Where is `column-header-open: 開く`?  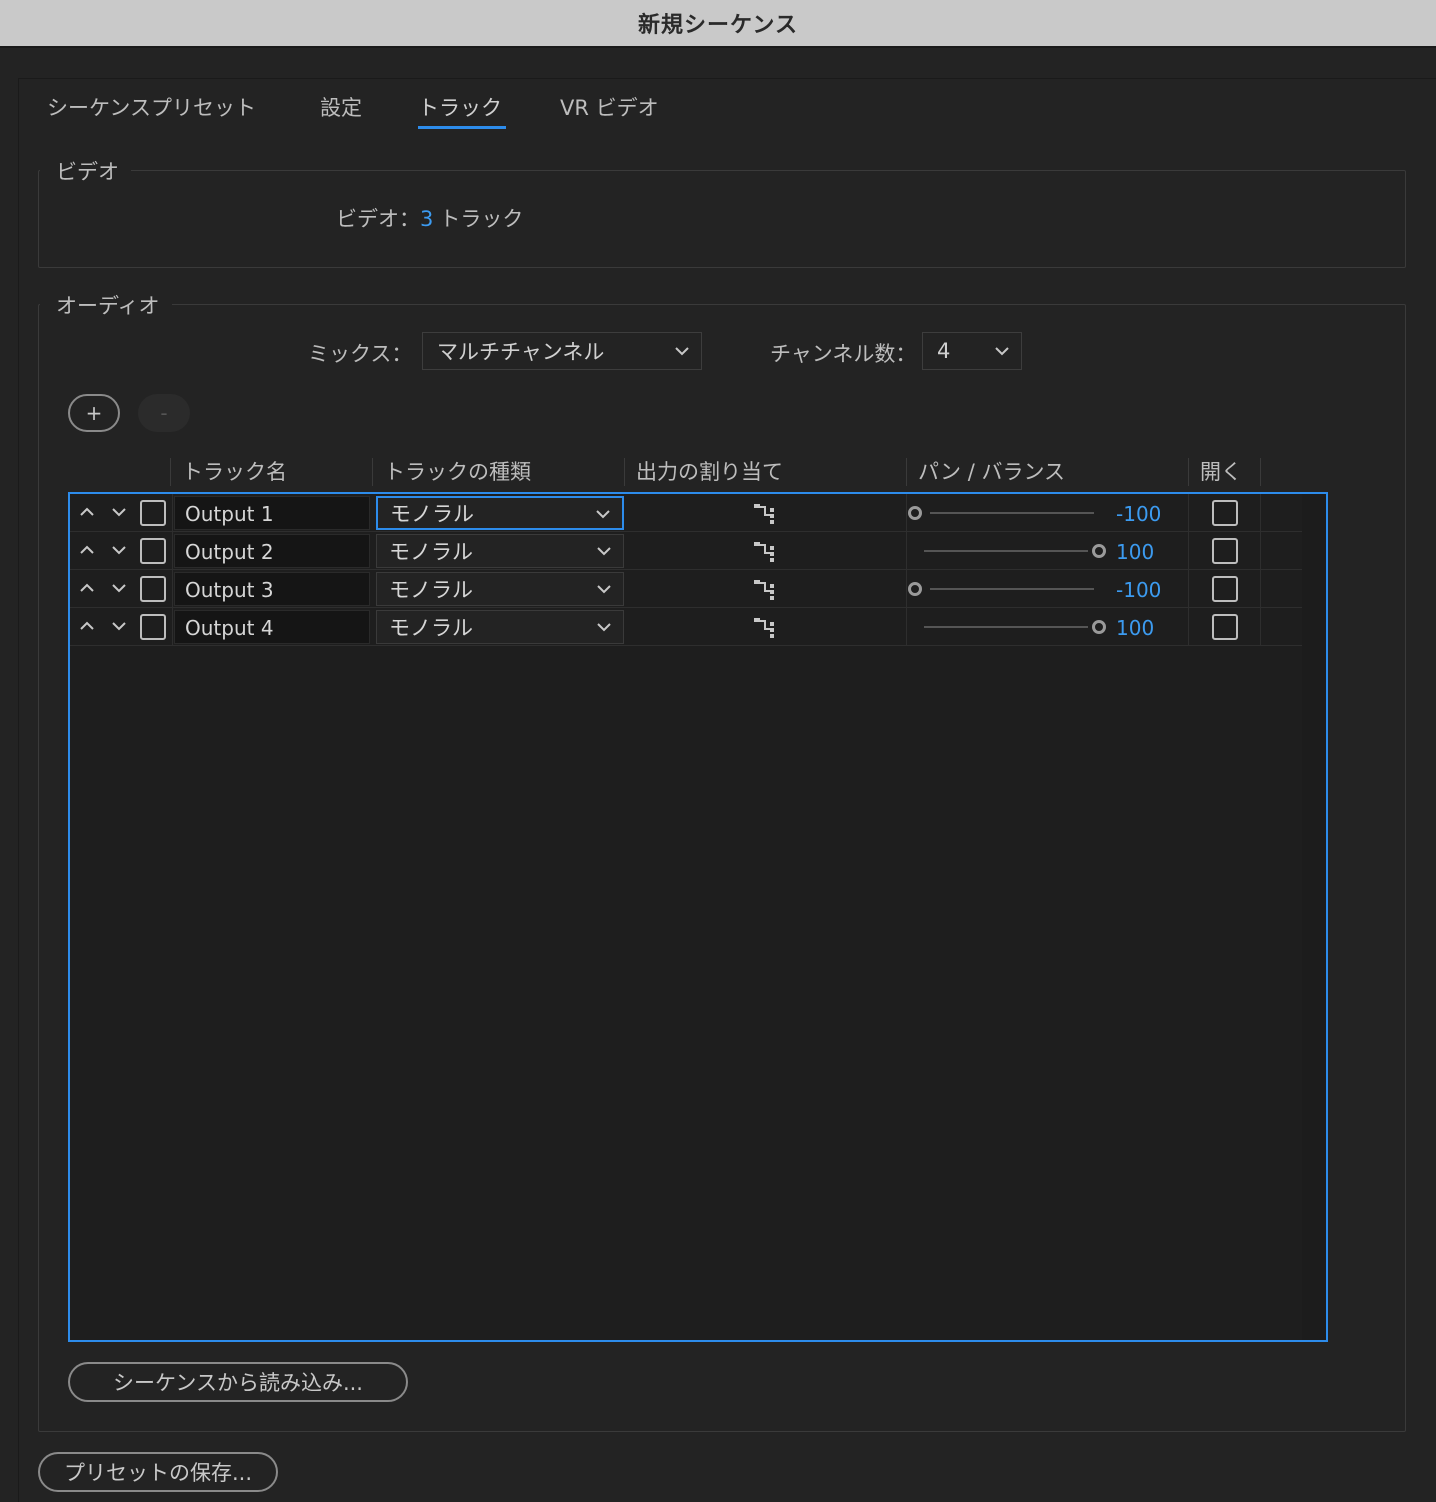 column-header-open: 開く is located at coordinates (1221, 472).